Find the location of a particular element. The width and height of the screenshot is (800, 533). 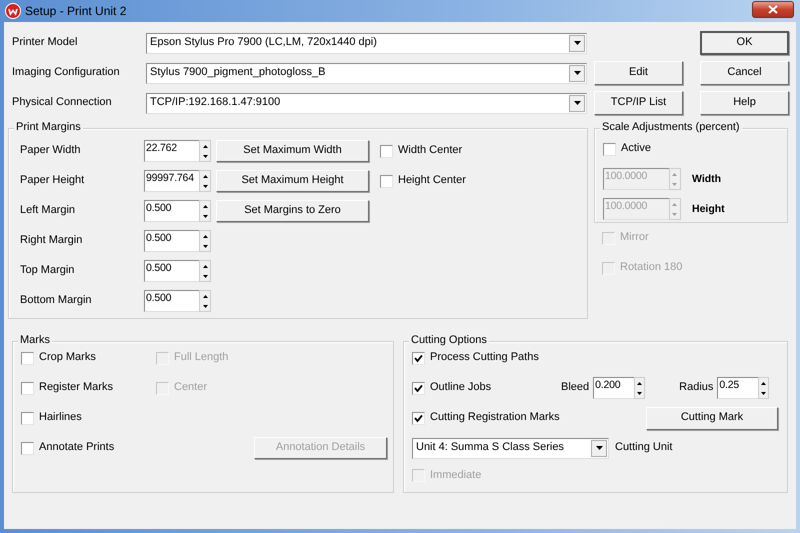

close-icon is located at coordinates (773, 9).